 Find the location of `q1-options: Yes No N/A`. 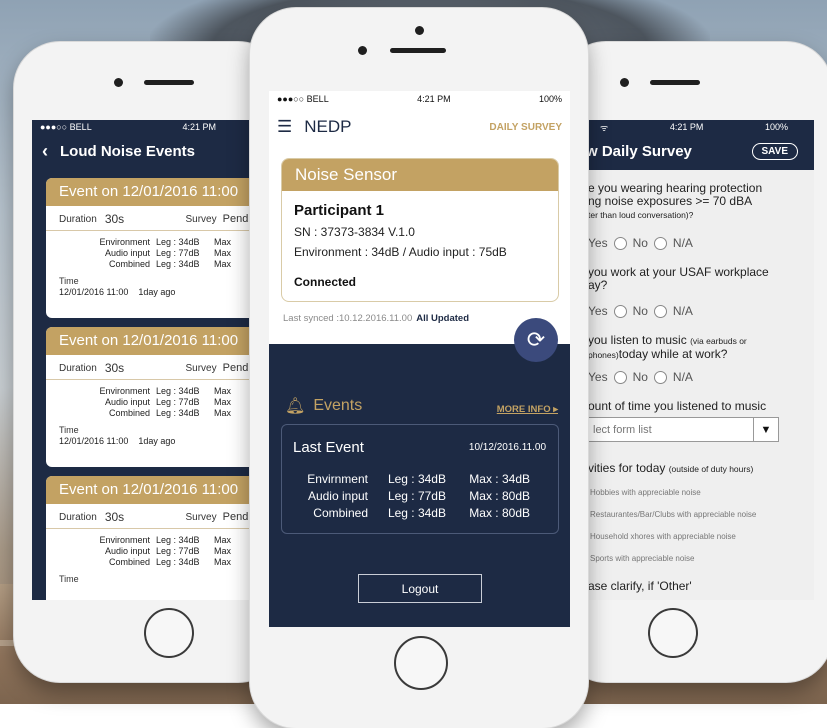

q1-options: Yes No N/A is located at coordinates (640, 243).